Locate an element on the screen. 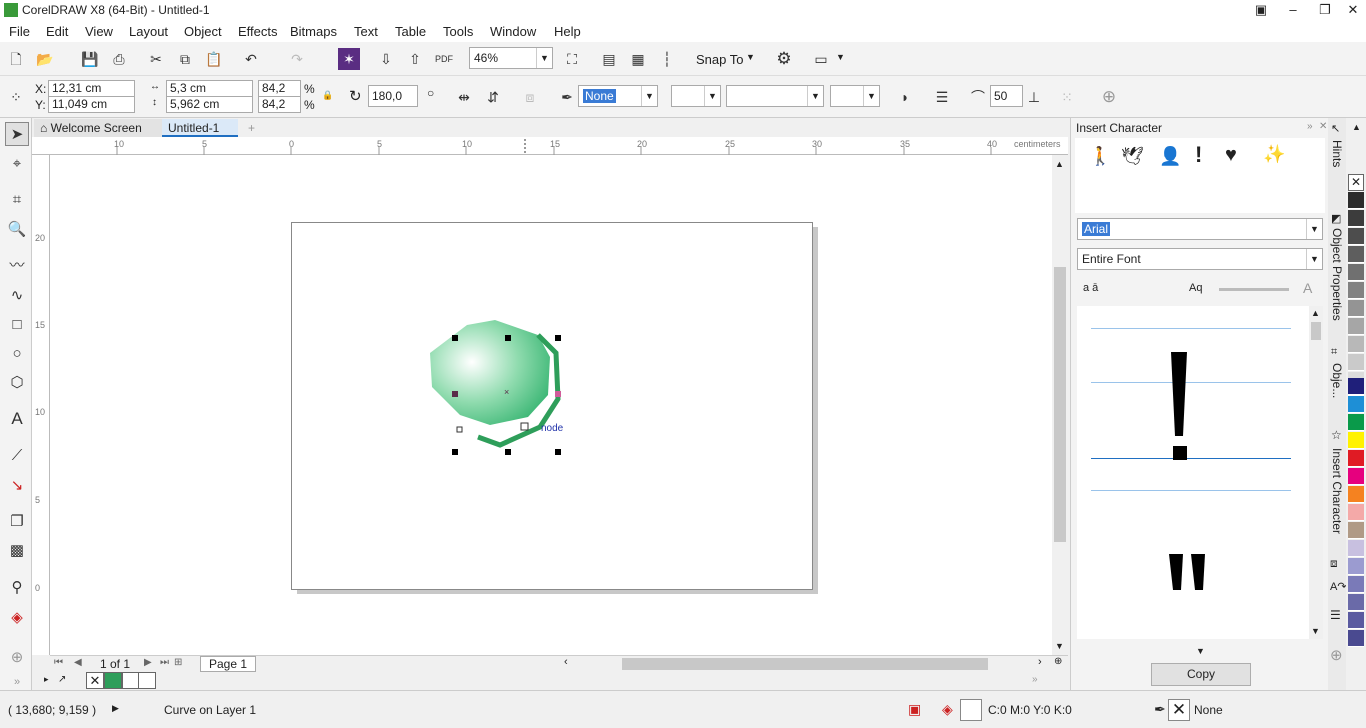 The image size is (1366, 728). scroll-right-icon: › is located at coordinates (1040, 662).